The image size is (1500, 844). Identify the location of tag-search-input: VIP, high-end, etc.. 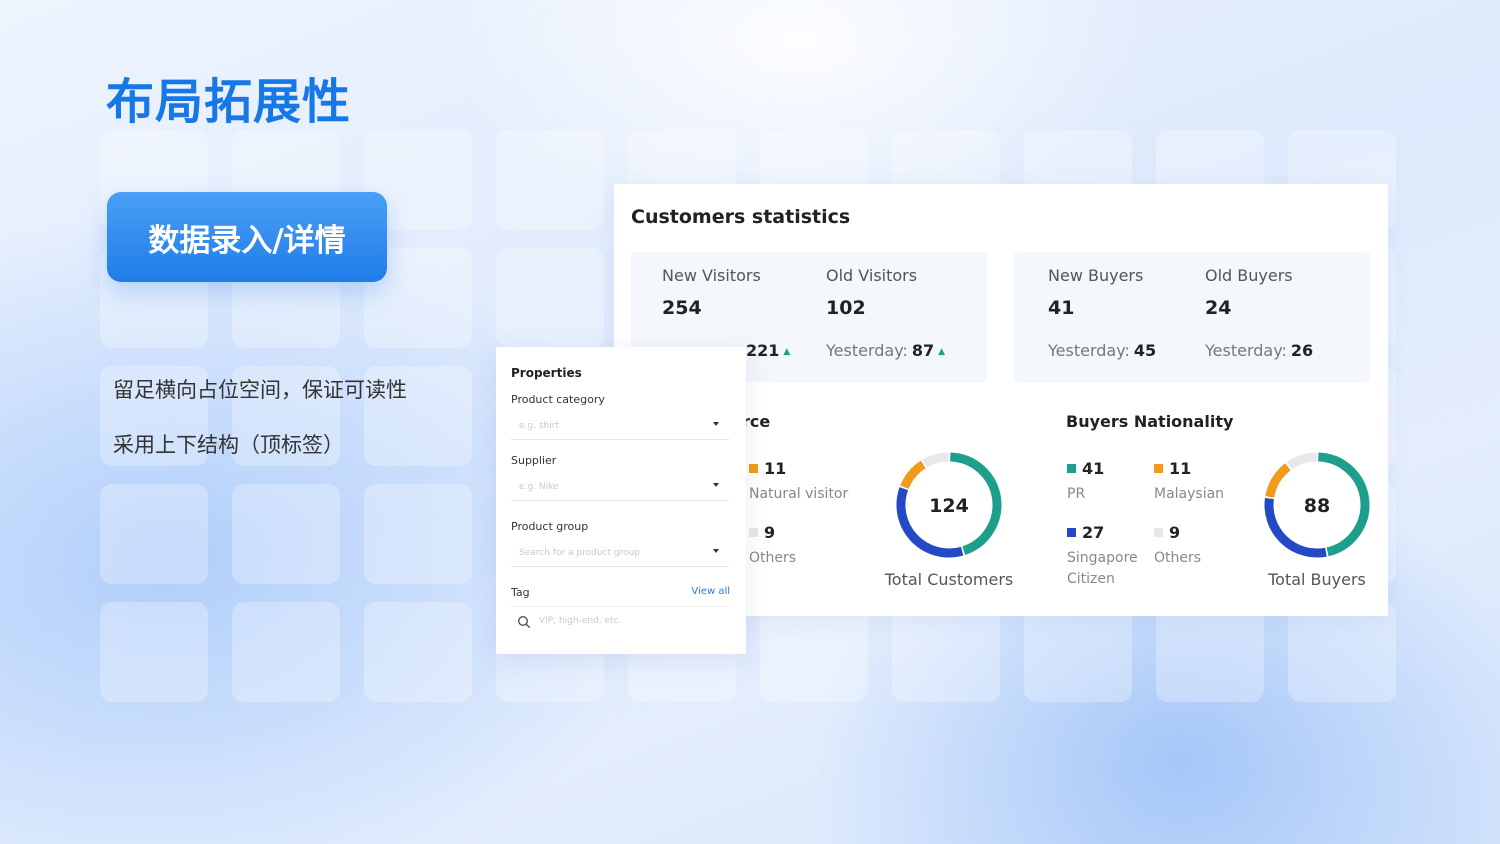
(620, 620).